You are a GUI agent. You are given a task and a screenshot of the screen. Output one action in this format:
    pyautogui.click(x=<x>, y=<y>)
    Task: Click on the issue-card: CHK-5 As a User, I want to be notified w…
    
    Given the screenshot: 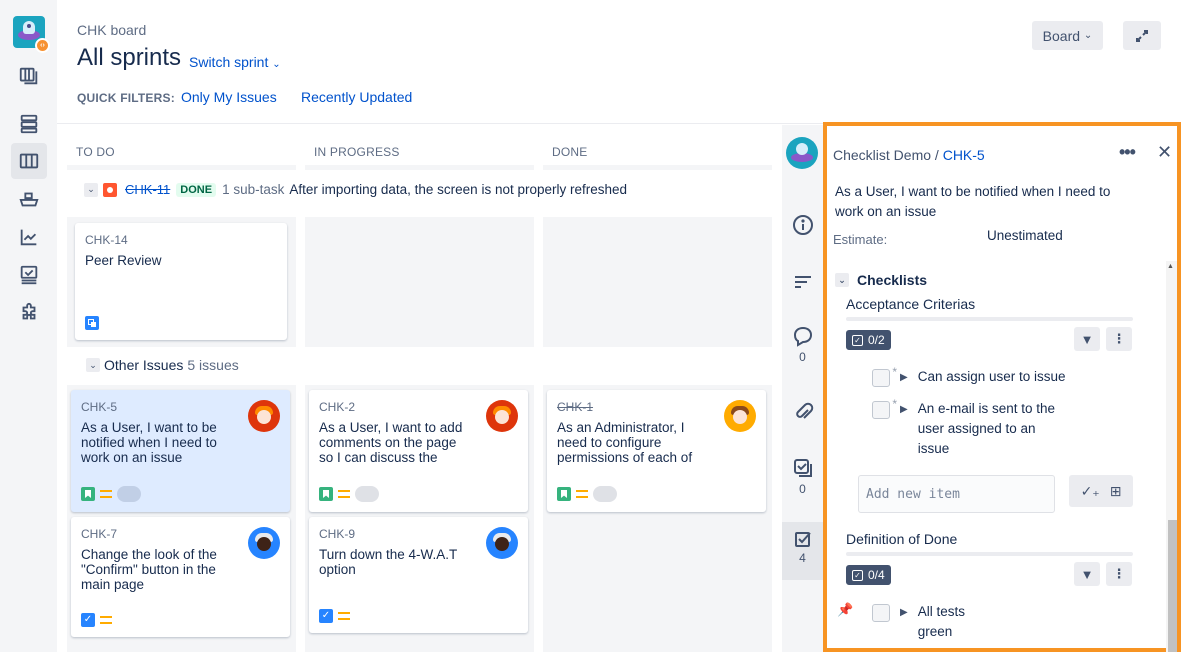 What is the action you would take?
    pyautogui.click(x=180, y=451)
    